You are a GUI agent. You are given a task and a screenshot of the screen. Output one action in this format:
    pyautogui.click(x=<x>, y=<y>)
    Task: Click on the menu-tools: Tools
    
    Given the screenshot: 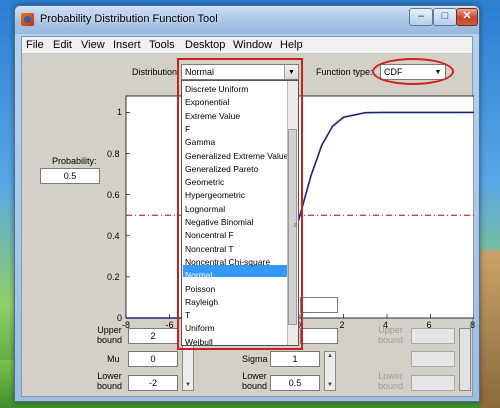 What is the action you would take?
    pyautogui.click(x=162, y=45)
    